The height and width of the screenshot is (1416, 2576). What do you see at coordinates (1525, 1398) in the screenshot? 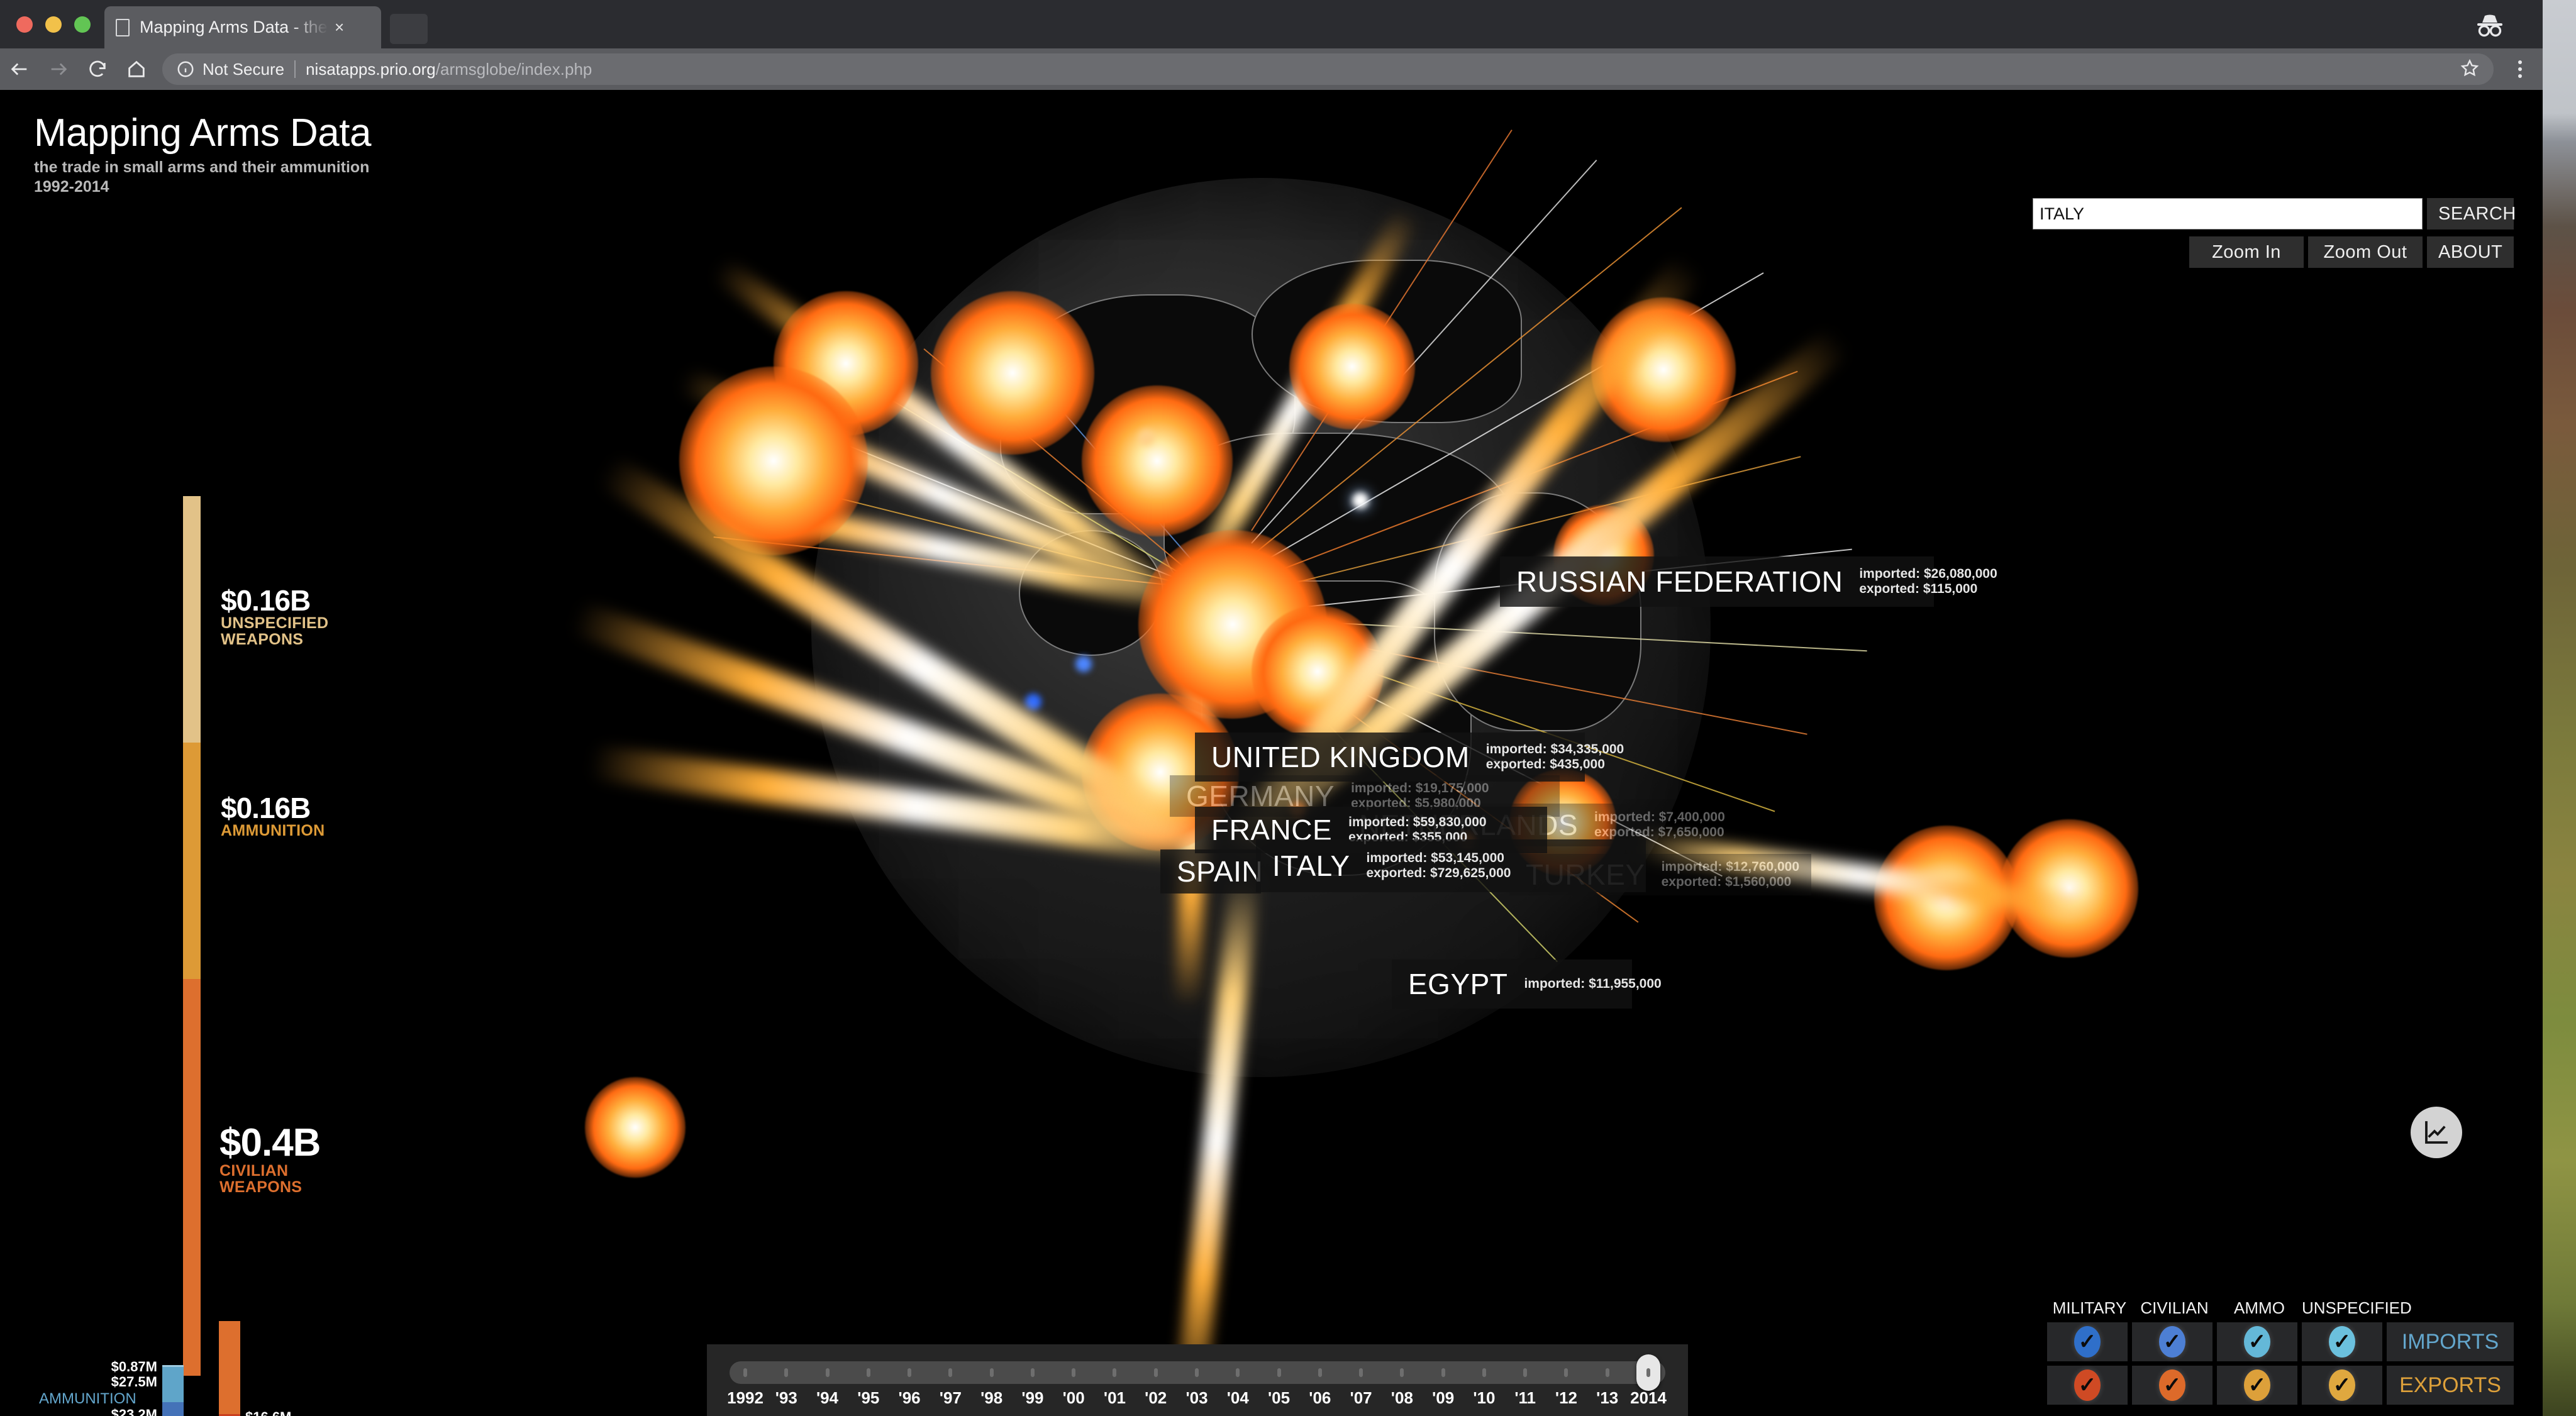
I see `timeline-year-label: '11` at bounding box center [1525, 1398].